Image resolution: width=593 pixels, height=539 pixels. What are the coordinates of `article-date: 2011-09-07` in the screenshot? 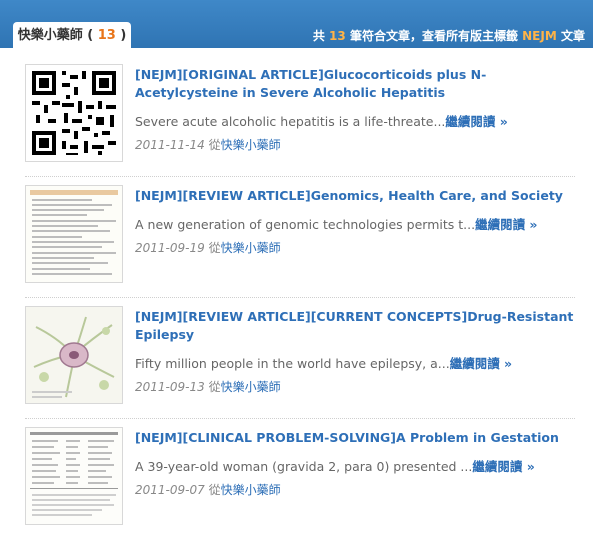 It's located at (170, 490).